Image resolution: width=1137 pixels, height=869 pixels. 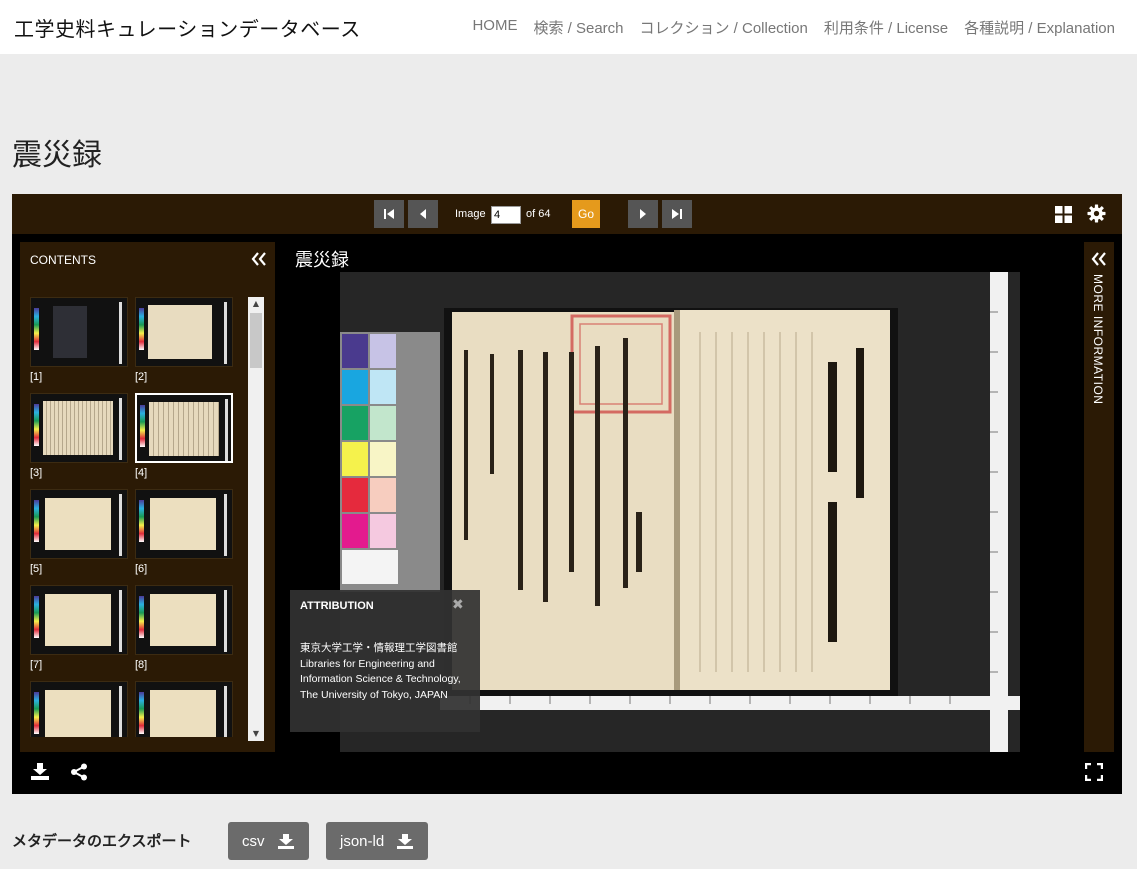 I want to click on scrollbar-thumb, so click(x=256, y=340).